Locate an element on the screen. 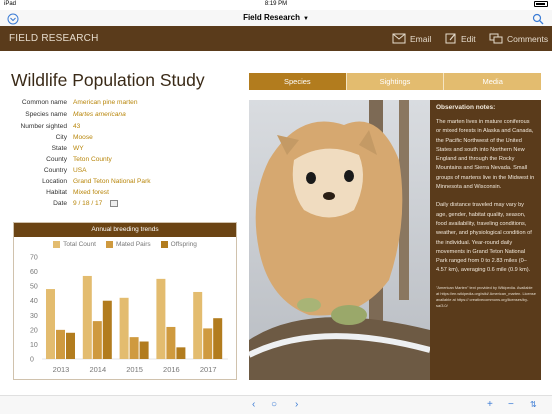 This screenshot has height=414, width=552. bar-offspring-2013 is located at coordinates (70, 345).